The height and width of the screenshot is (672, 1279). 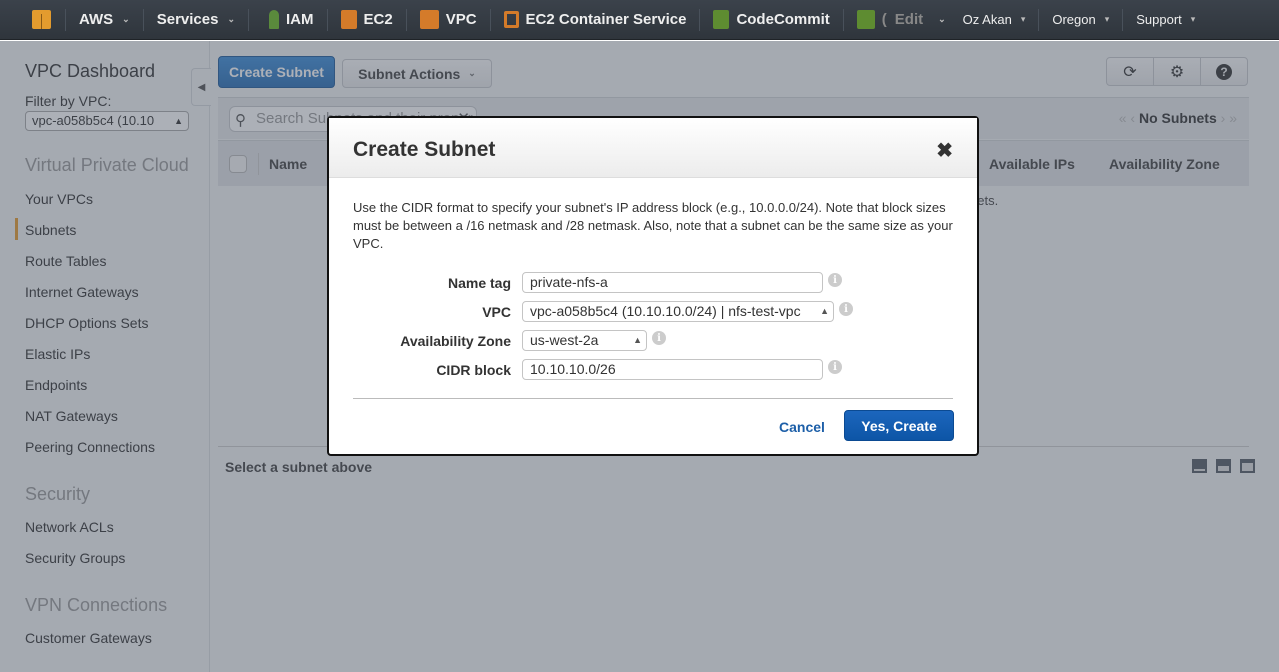 I want to click on availability-zone-select: us-west-2a ▲▼, so click(x=584, y=340).